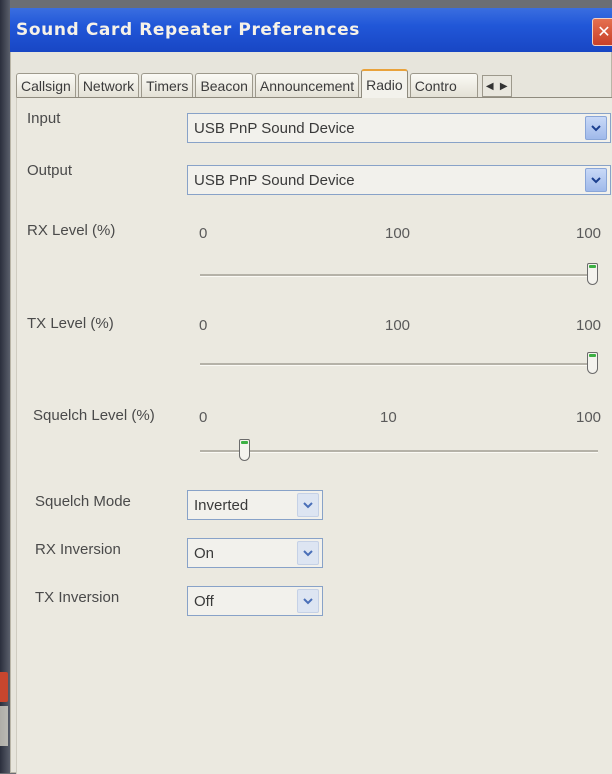  I want to click on squelch-level-slider, so click(399, 452).